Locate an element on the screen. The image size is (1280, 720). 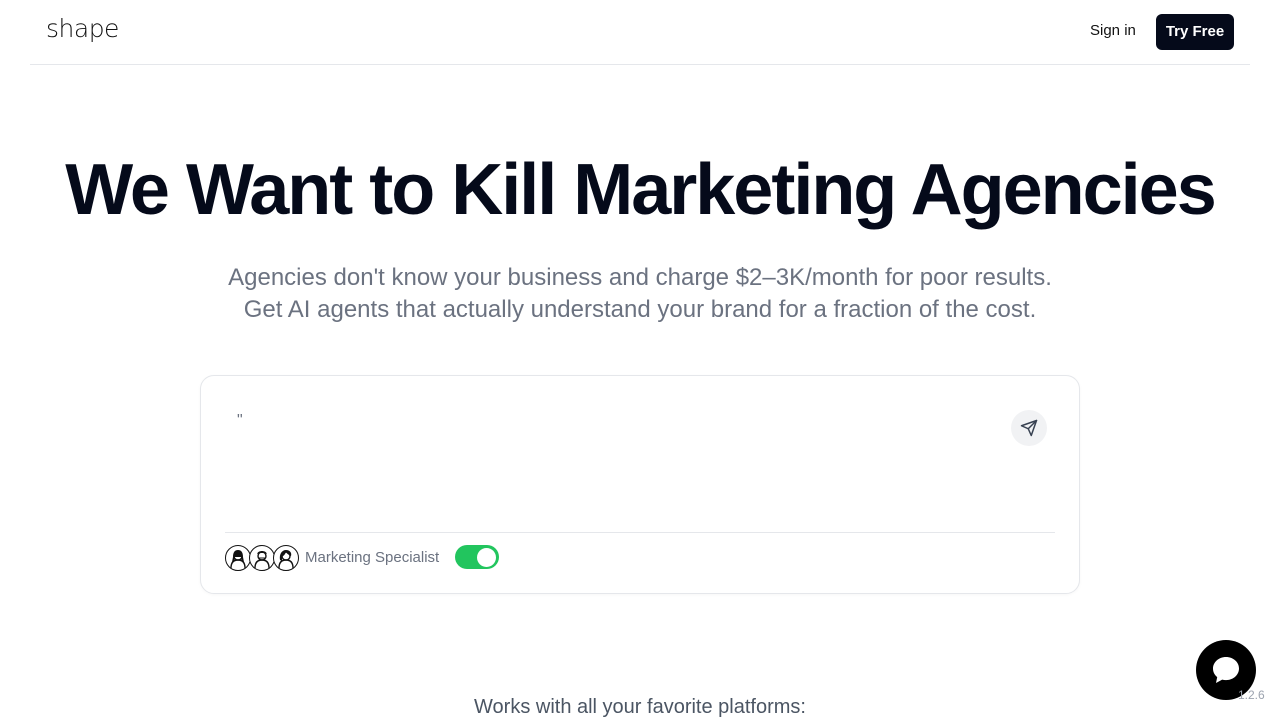
agent-toggle is located at coordinates (477, 557).